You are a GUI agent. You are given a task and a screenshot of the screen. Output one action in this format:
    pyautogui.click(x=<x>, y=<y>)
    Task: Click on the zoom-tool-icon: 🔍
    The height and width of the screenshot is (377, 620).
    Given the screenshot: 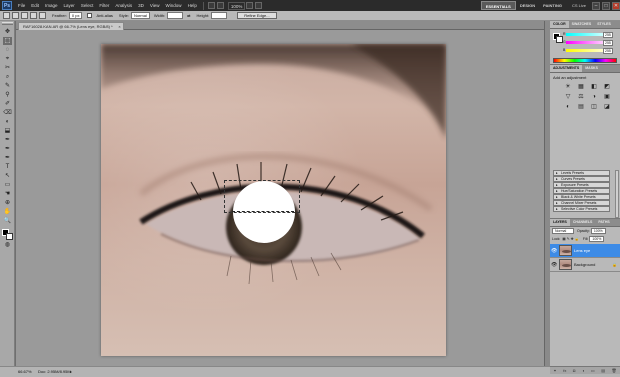 What is the action you would take?
    pyautogui.click(x=7, y=221)
    